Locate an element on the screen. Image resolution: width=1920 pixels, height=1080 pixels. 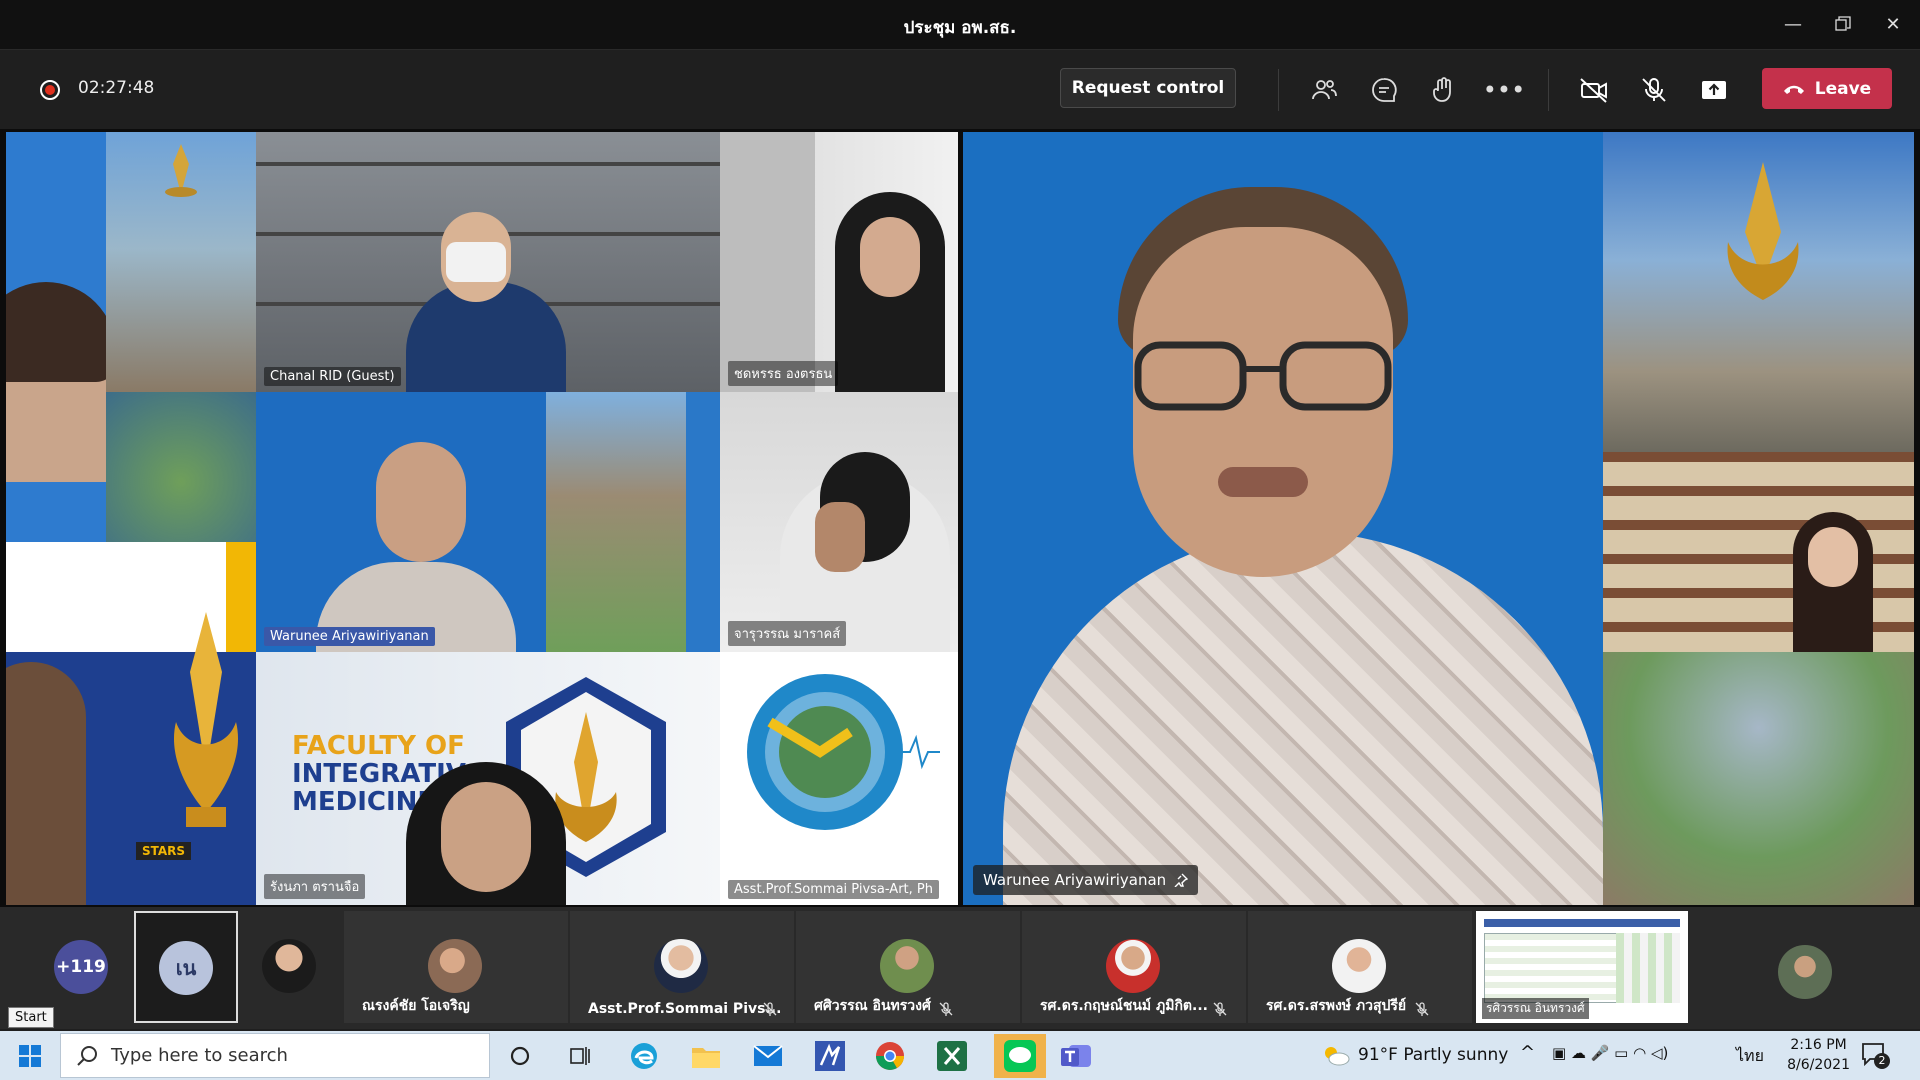
video-tile: ชดหรรธ องตรธน is located at coordinates (839, 262).